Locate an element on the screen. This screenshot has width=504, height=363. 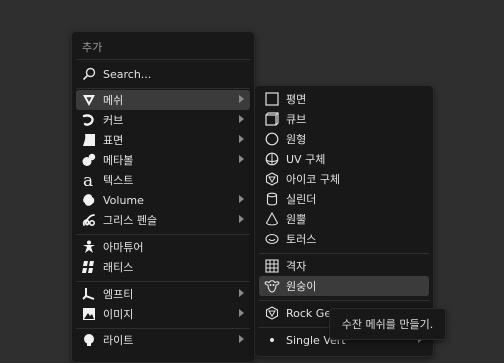
mesh-item-cylinder: 실린더 is located at coordinates (344, 199).